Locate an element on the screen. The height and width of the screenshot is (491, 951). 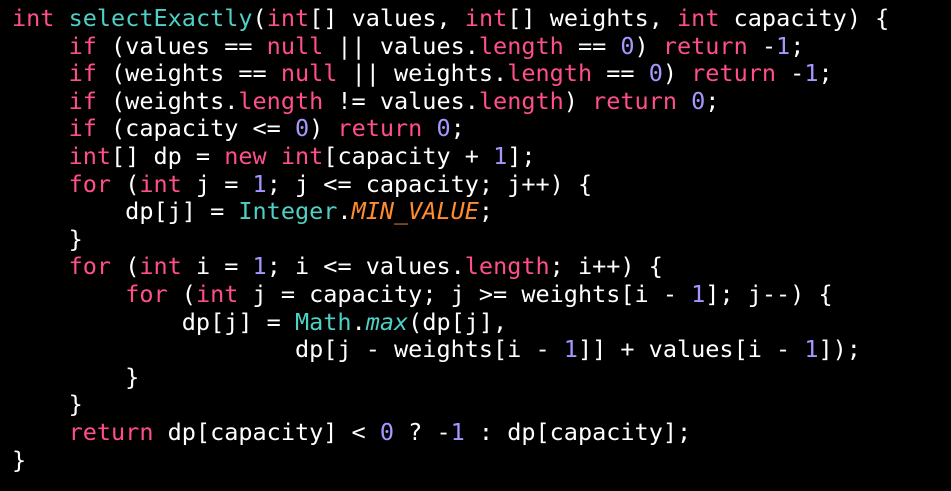
code-line: dp[j - weights[i - 1]] + values[i - 1]); is located at coordinates (475, 350).